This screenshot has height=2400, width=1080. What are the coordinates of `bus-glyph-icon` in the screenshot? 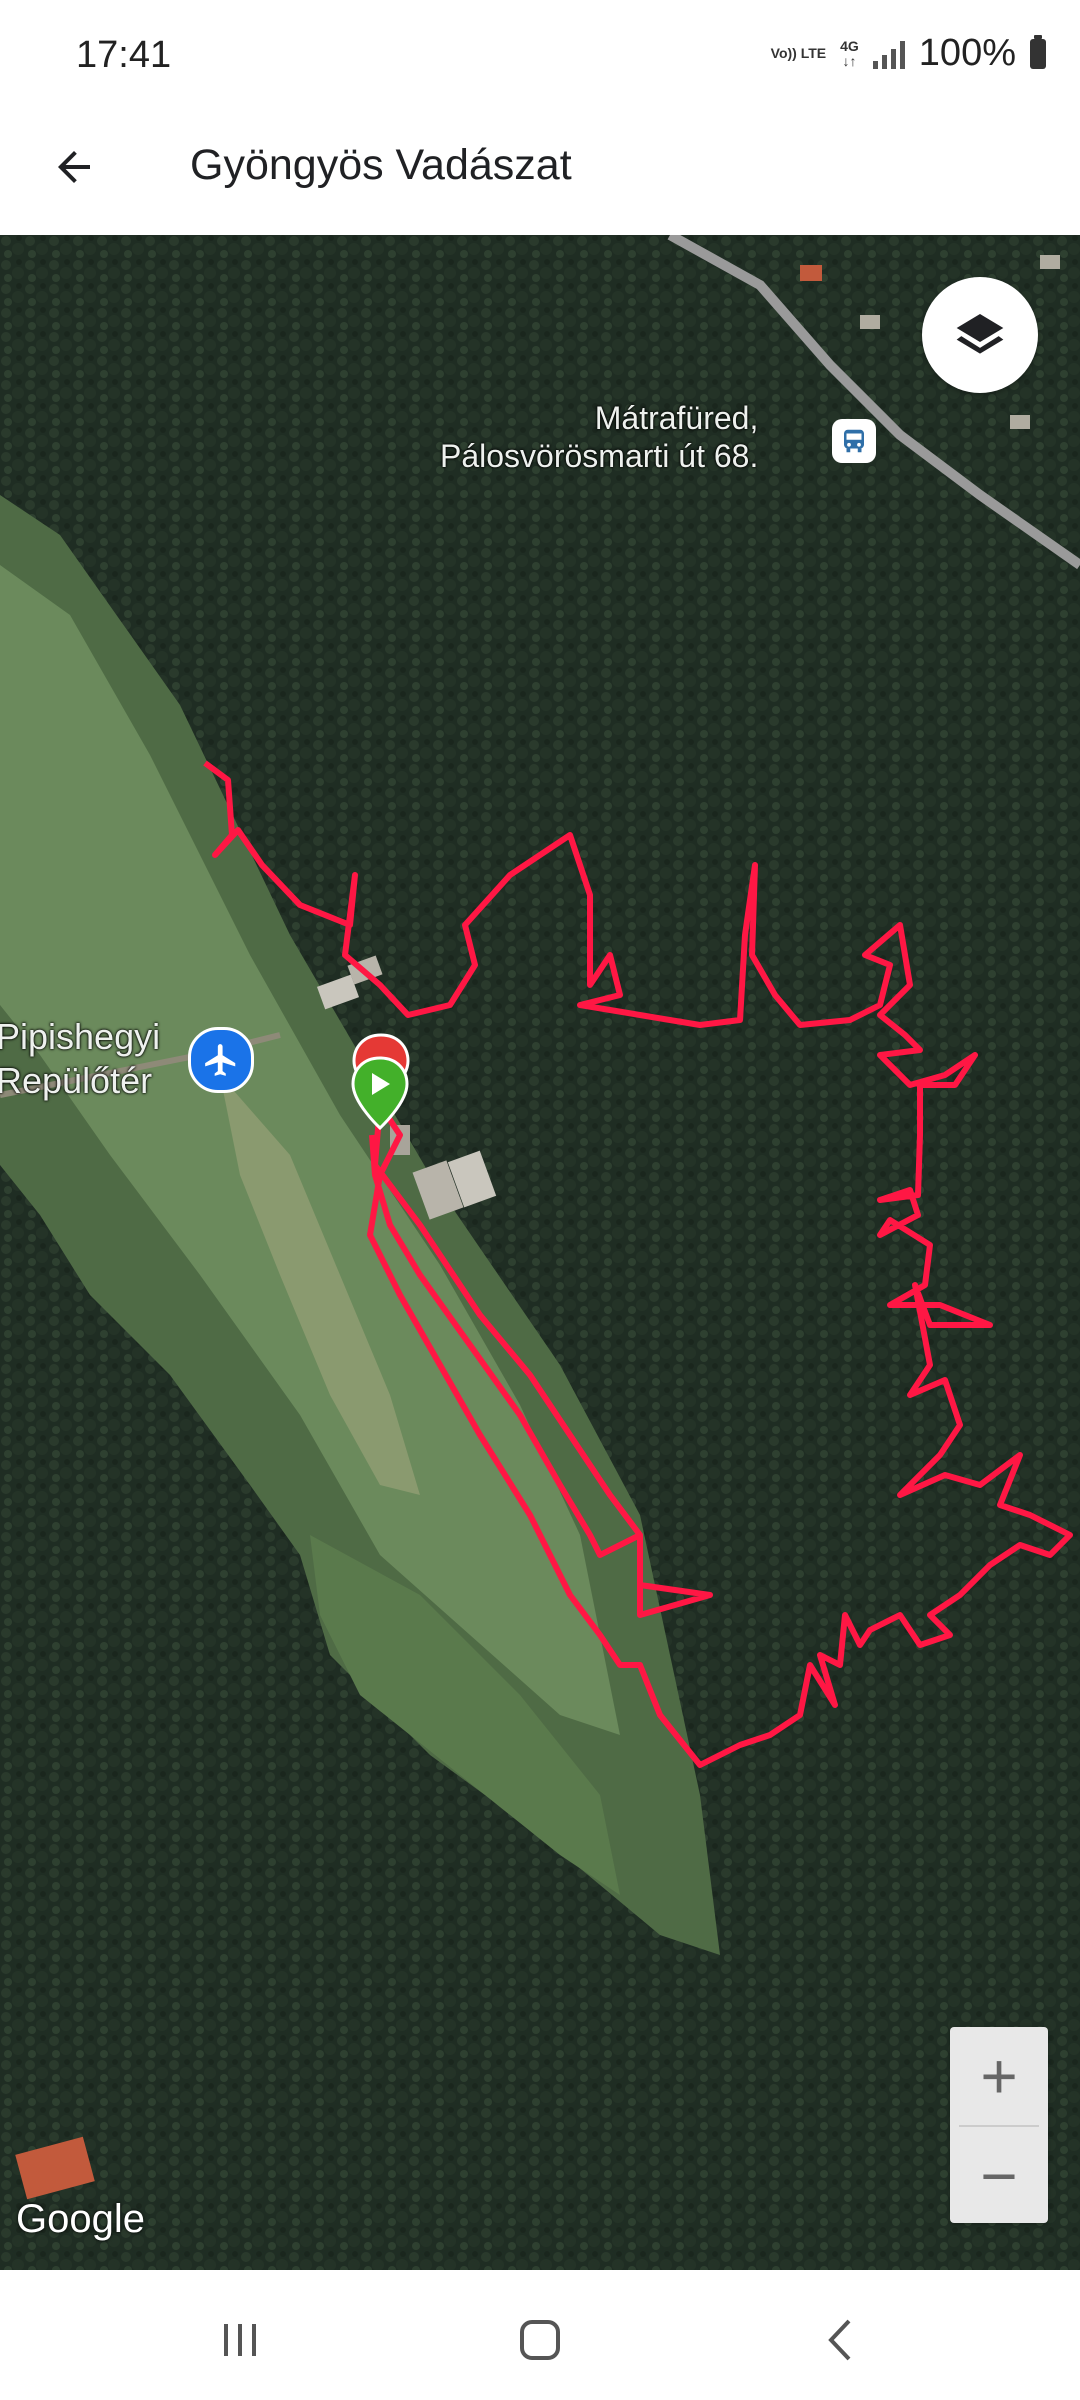 It's located at (854, 441).